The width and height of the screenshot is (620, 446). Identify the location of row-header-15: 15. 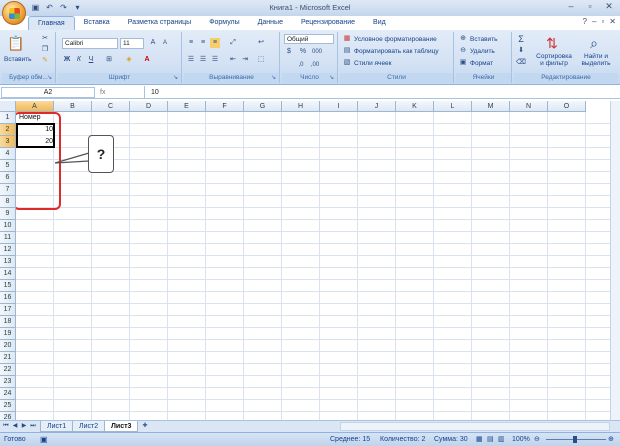
(8, 286).